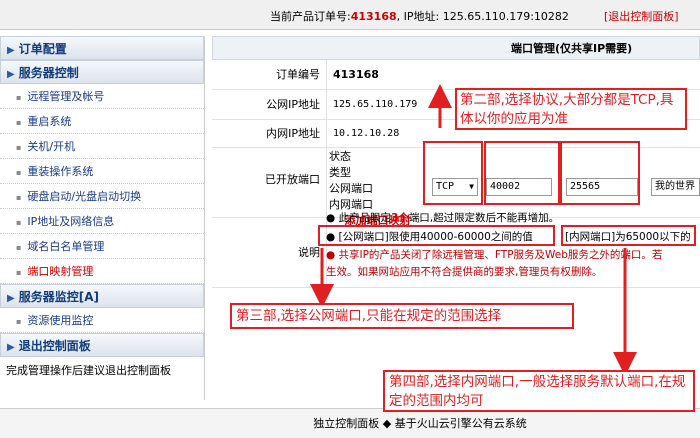 The image size is (700, 438). What do you see at coordinates (340, 172) in the screenshot?
I see `col-type: 类型` at bounding box center [340, 172].